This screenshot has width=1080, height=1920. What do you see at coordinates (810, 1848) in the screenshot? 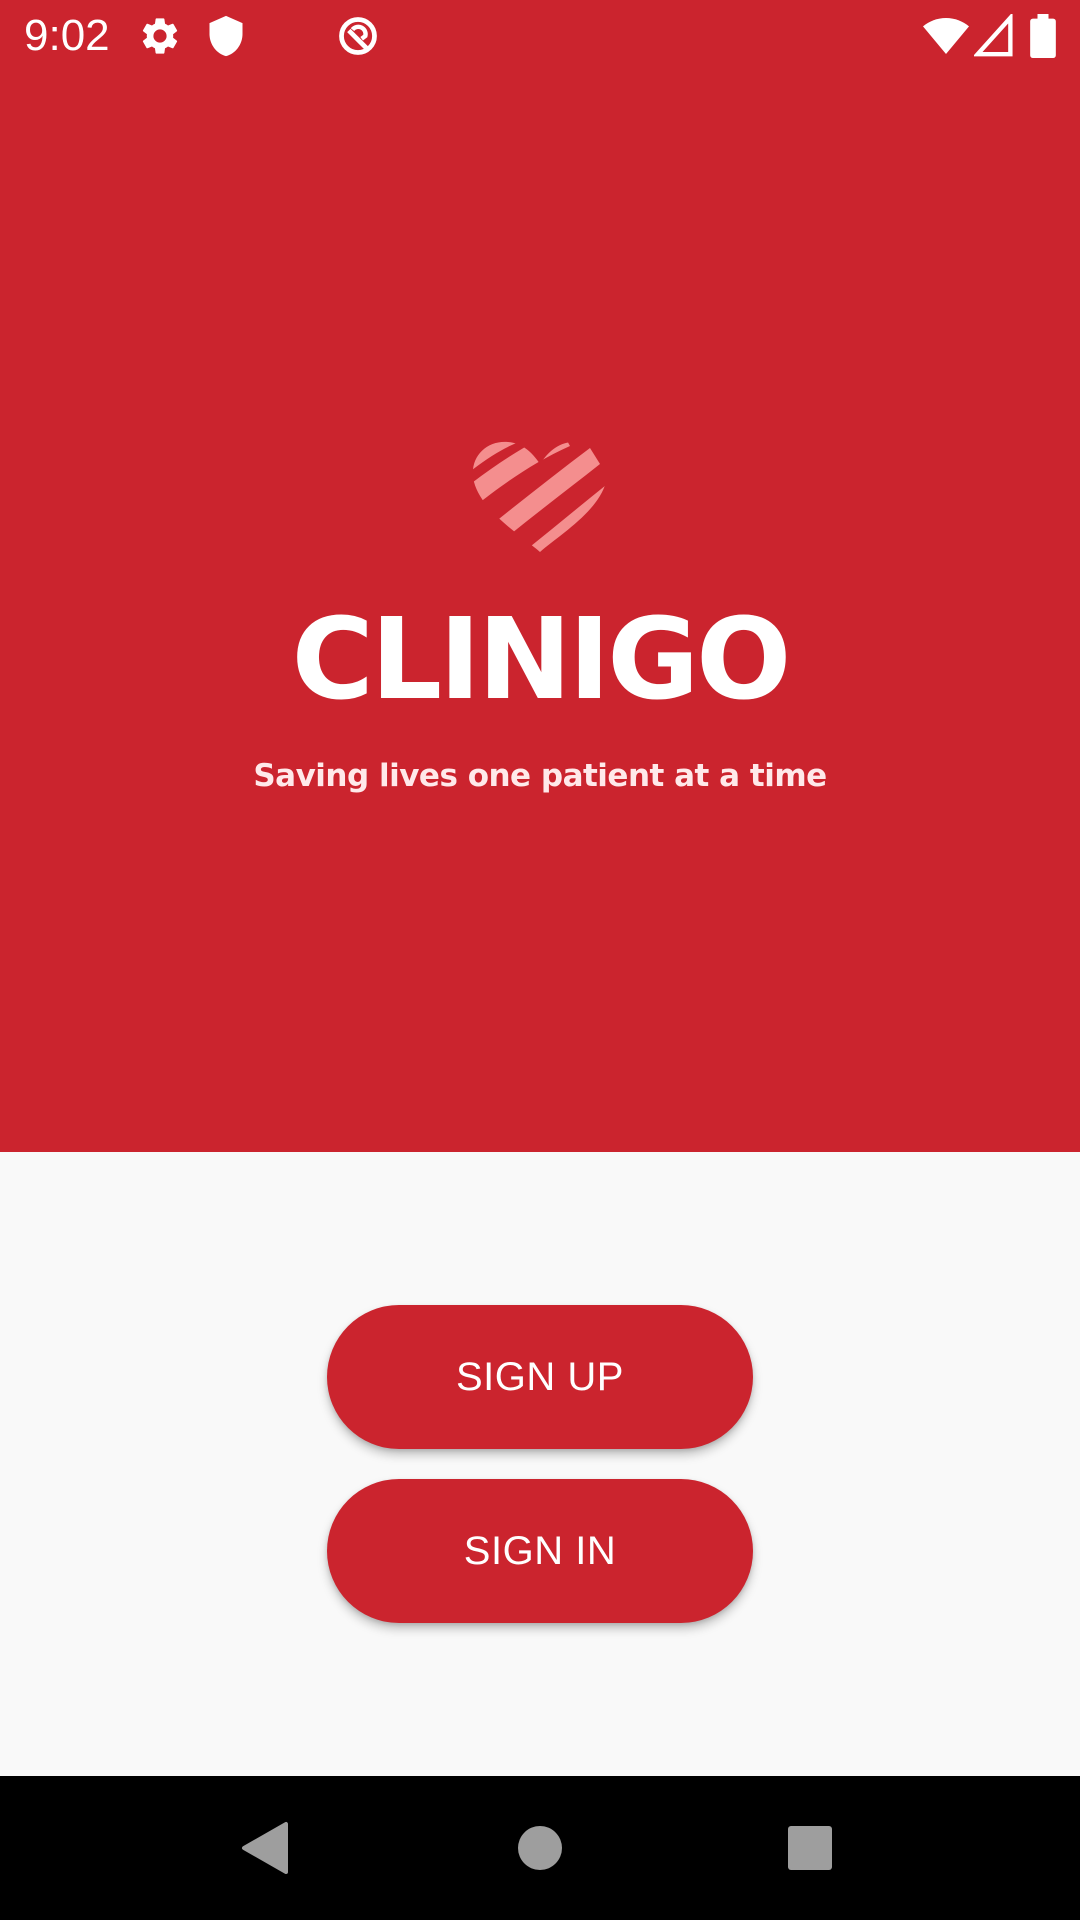
I see `recents-icon` at bounding box center [810, 1848].